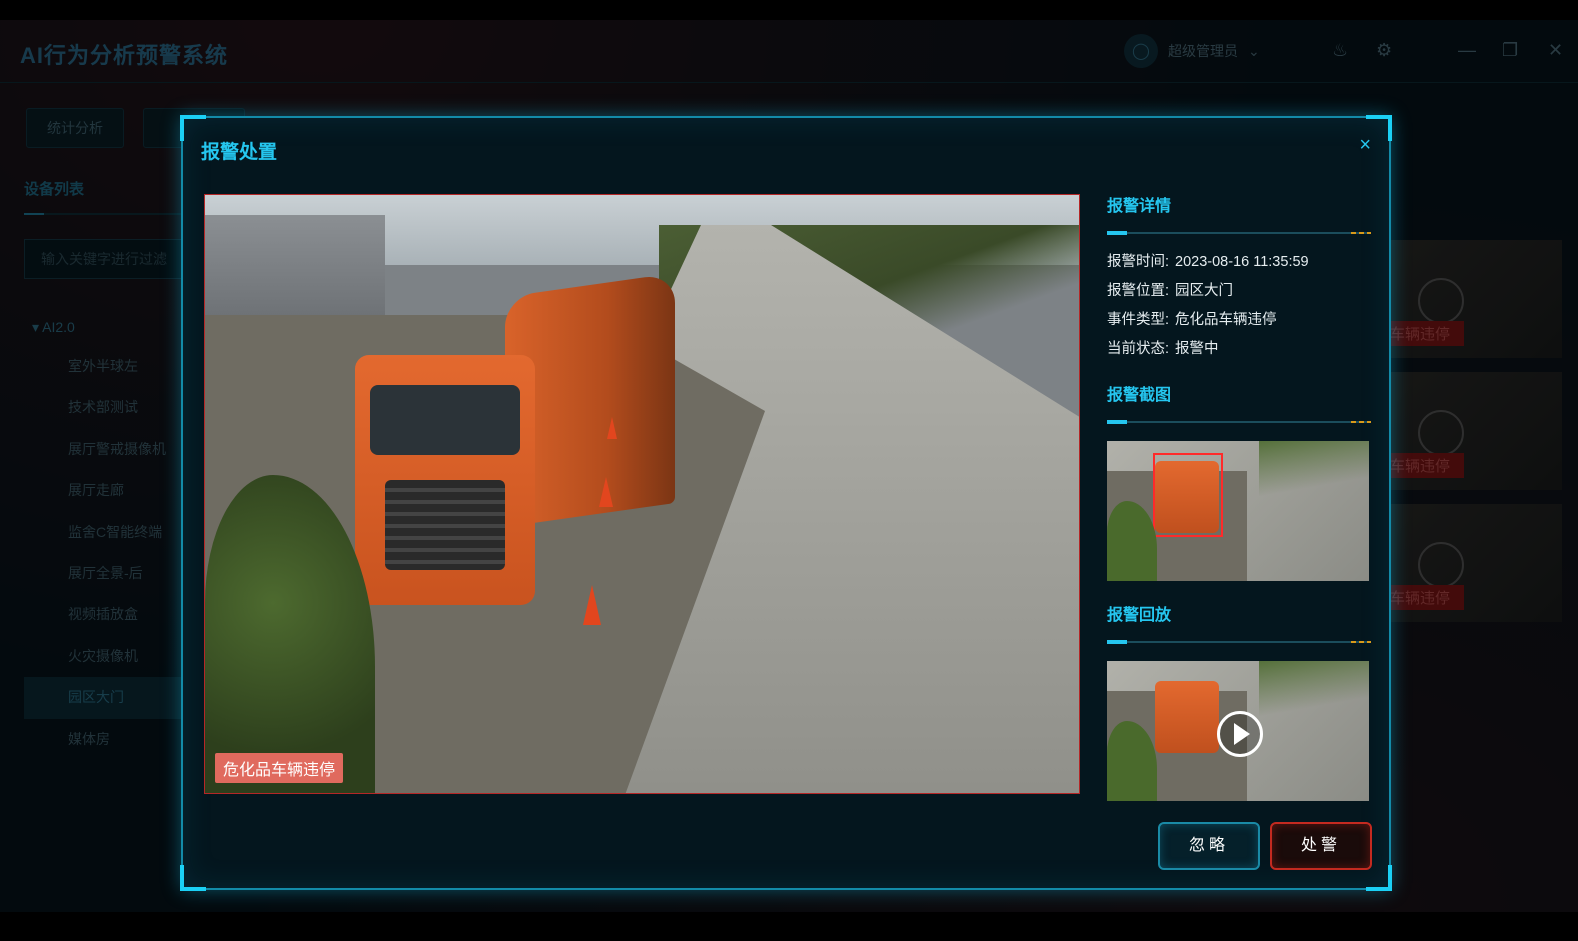 The height and width of the screenshot is (941, 1578). What do you see at coordinates (1321, 846) in the screenshot?
I see `handle-alarm-button: 处警` at bounding box center [1321, 846].